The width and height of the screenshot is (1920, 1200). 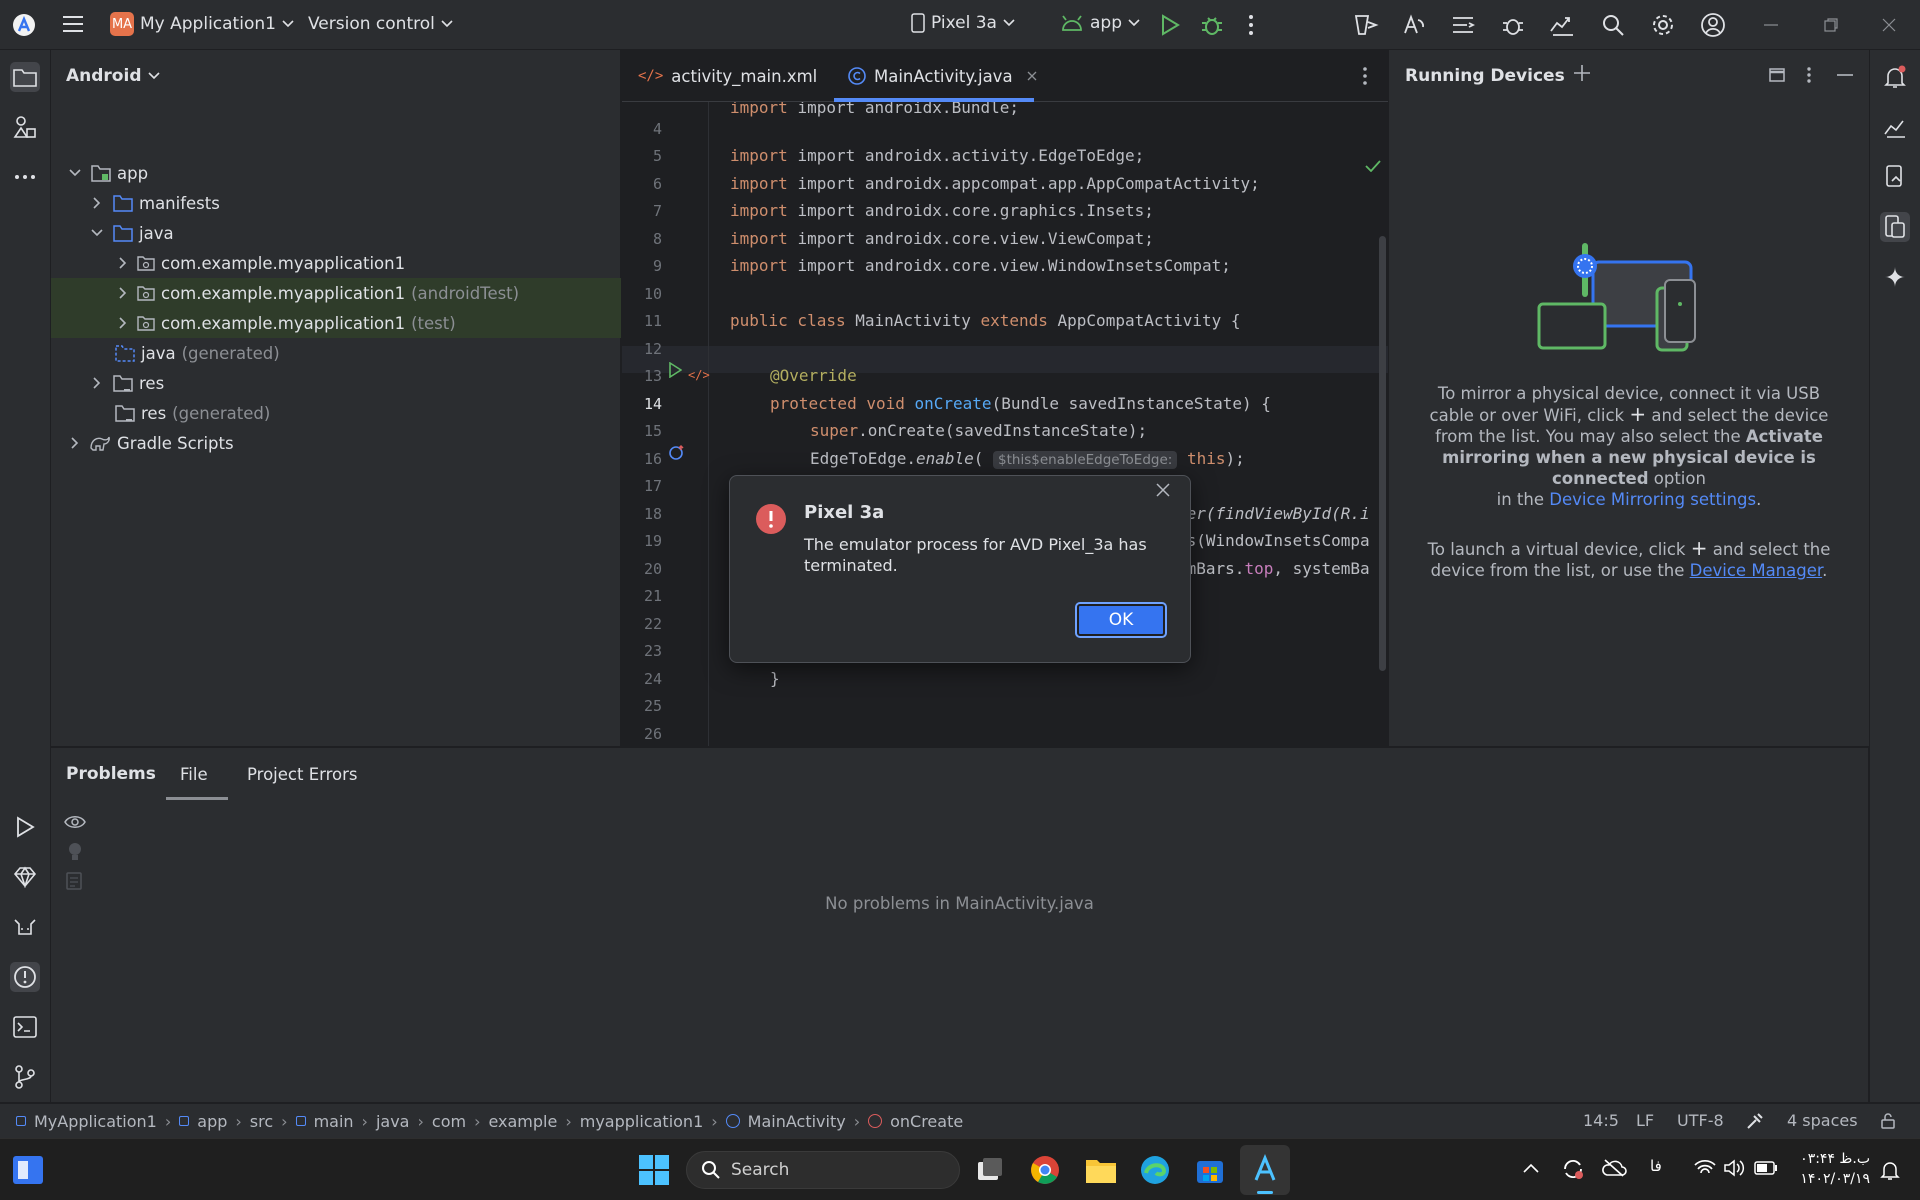 What do you see at coordinates (1771, 25) in the screenshot?
I see `minimize-icon` at bounding box center [1771, 25].